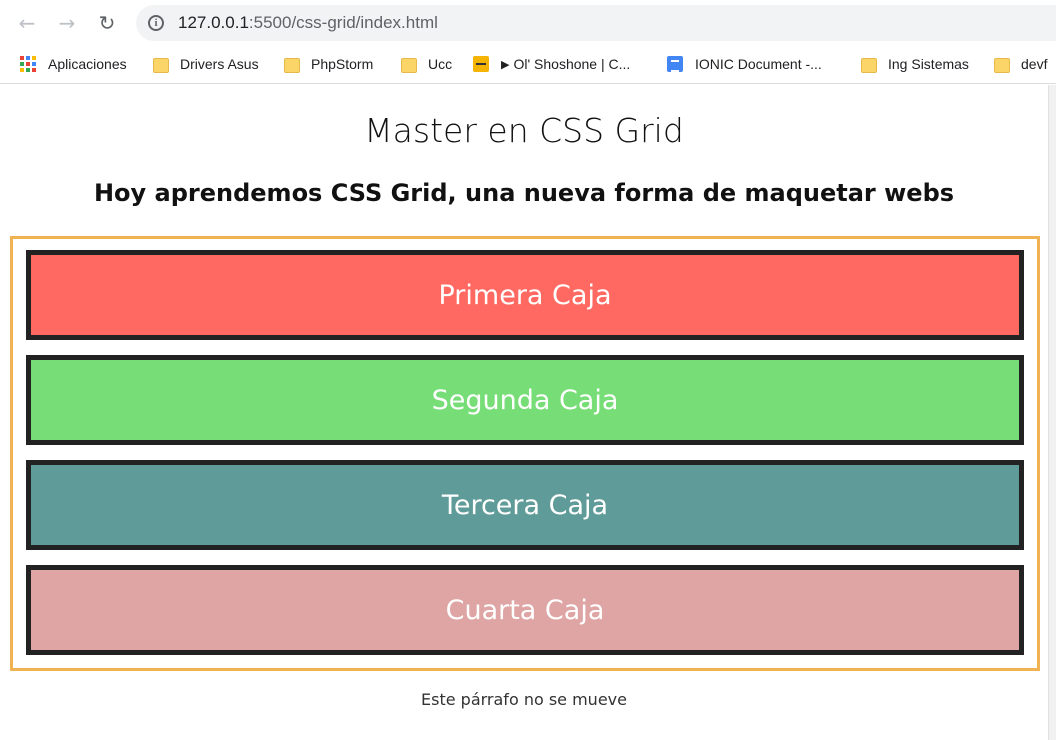 The width and height of the screenshot is (1056, 740). I want to click on apps-icon, so click(28, 64).